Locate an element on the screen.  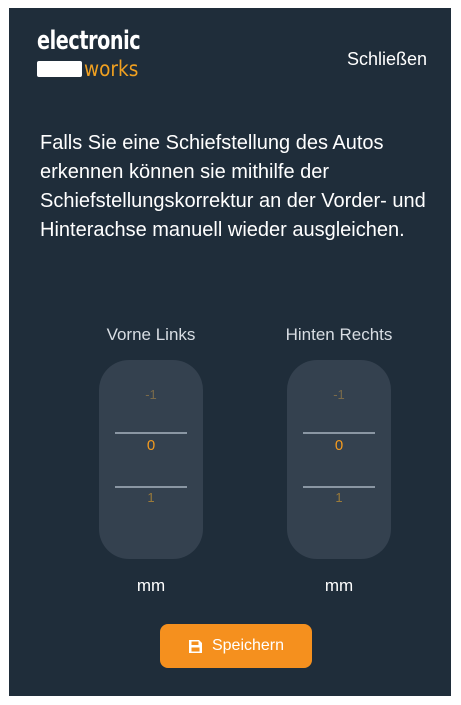
value-wheel-front-left: -1 0 1 is located at coordinates (151, 459).